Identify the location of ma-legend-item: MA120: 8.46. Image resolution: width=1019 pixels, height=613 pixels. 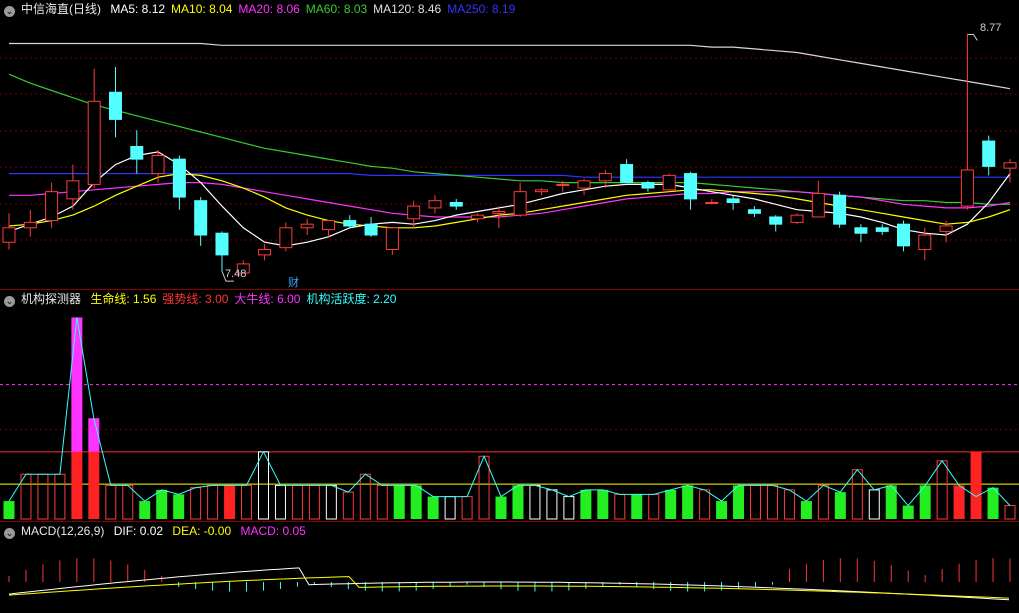
(407, 9).